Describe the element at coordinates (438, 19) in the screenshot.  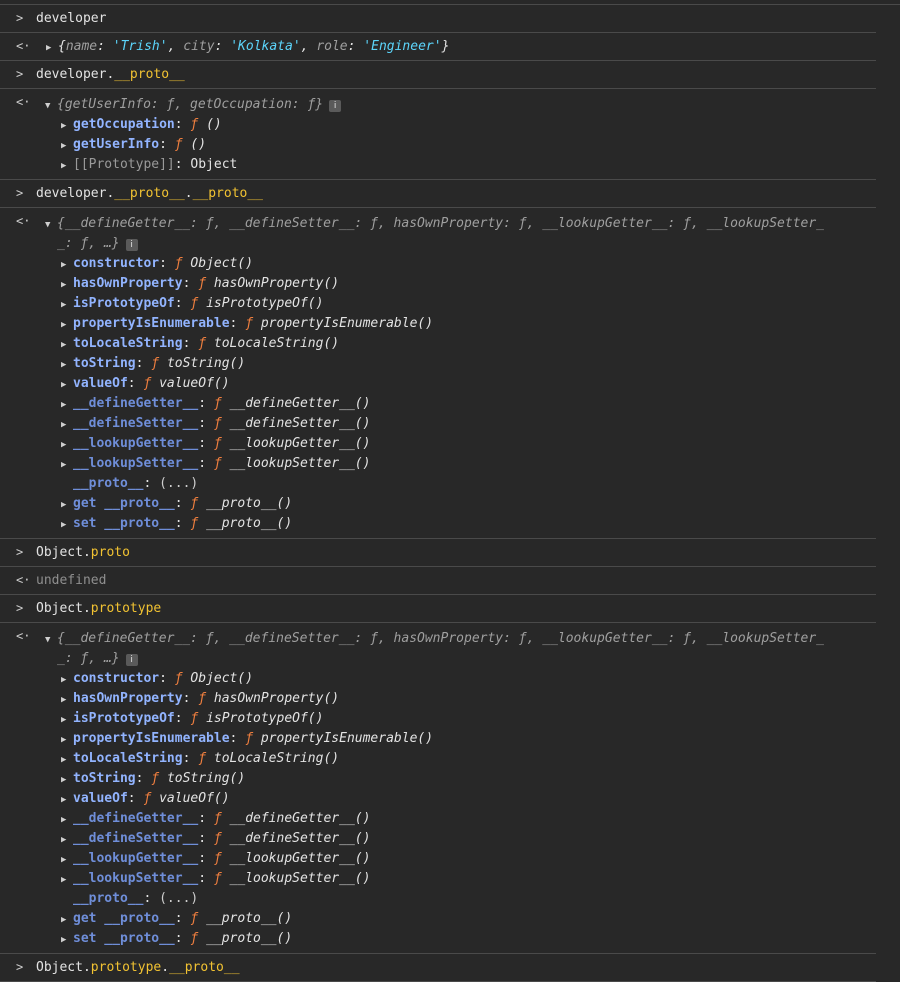
I see `console-input-developer: > developer` at that location.